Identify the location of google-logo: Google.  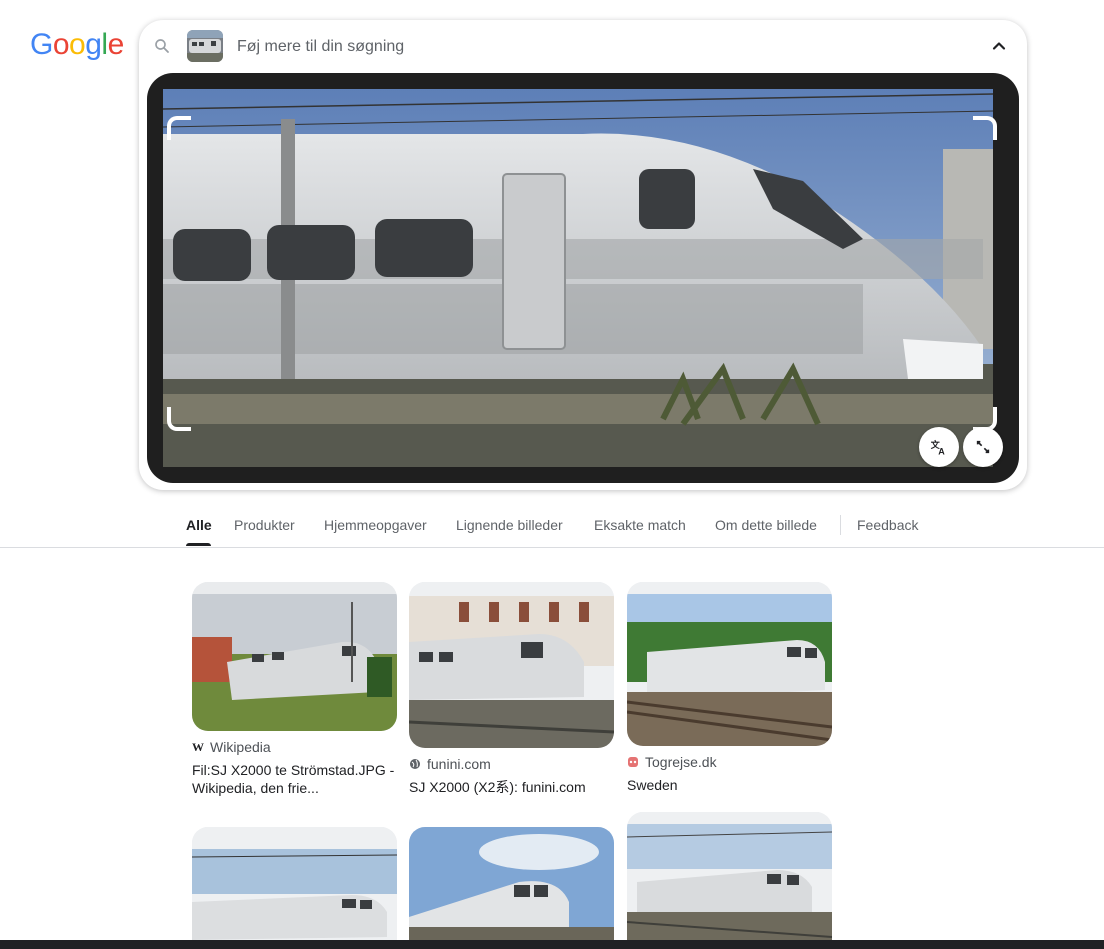
(77, 45).